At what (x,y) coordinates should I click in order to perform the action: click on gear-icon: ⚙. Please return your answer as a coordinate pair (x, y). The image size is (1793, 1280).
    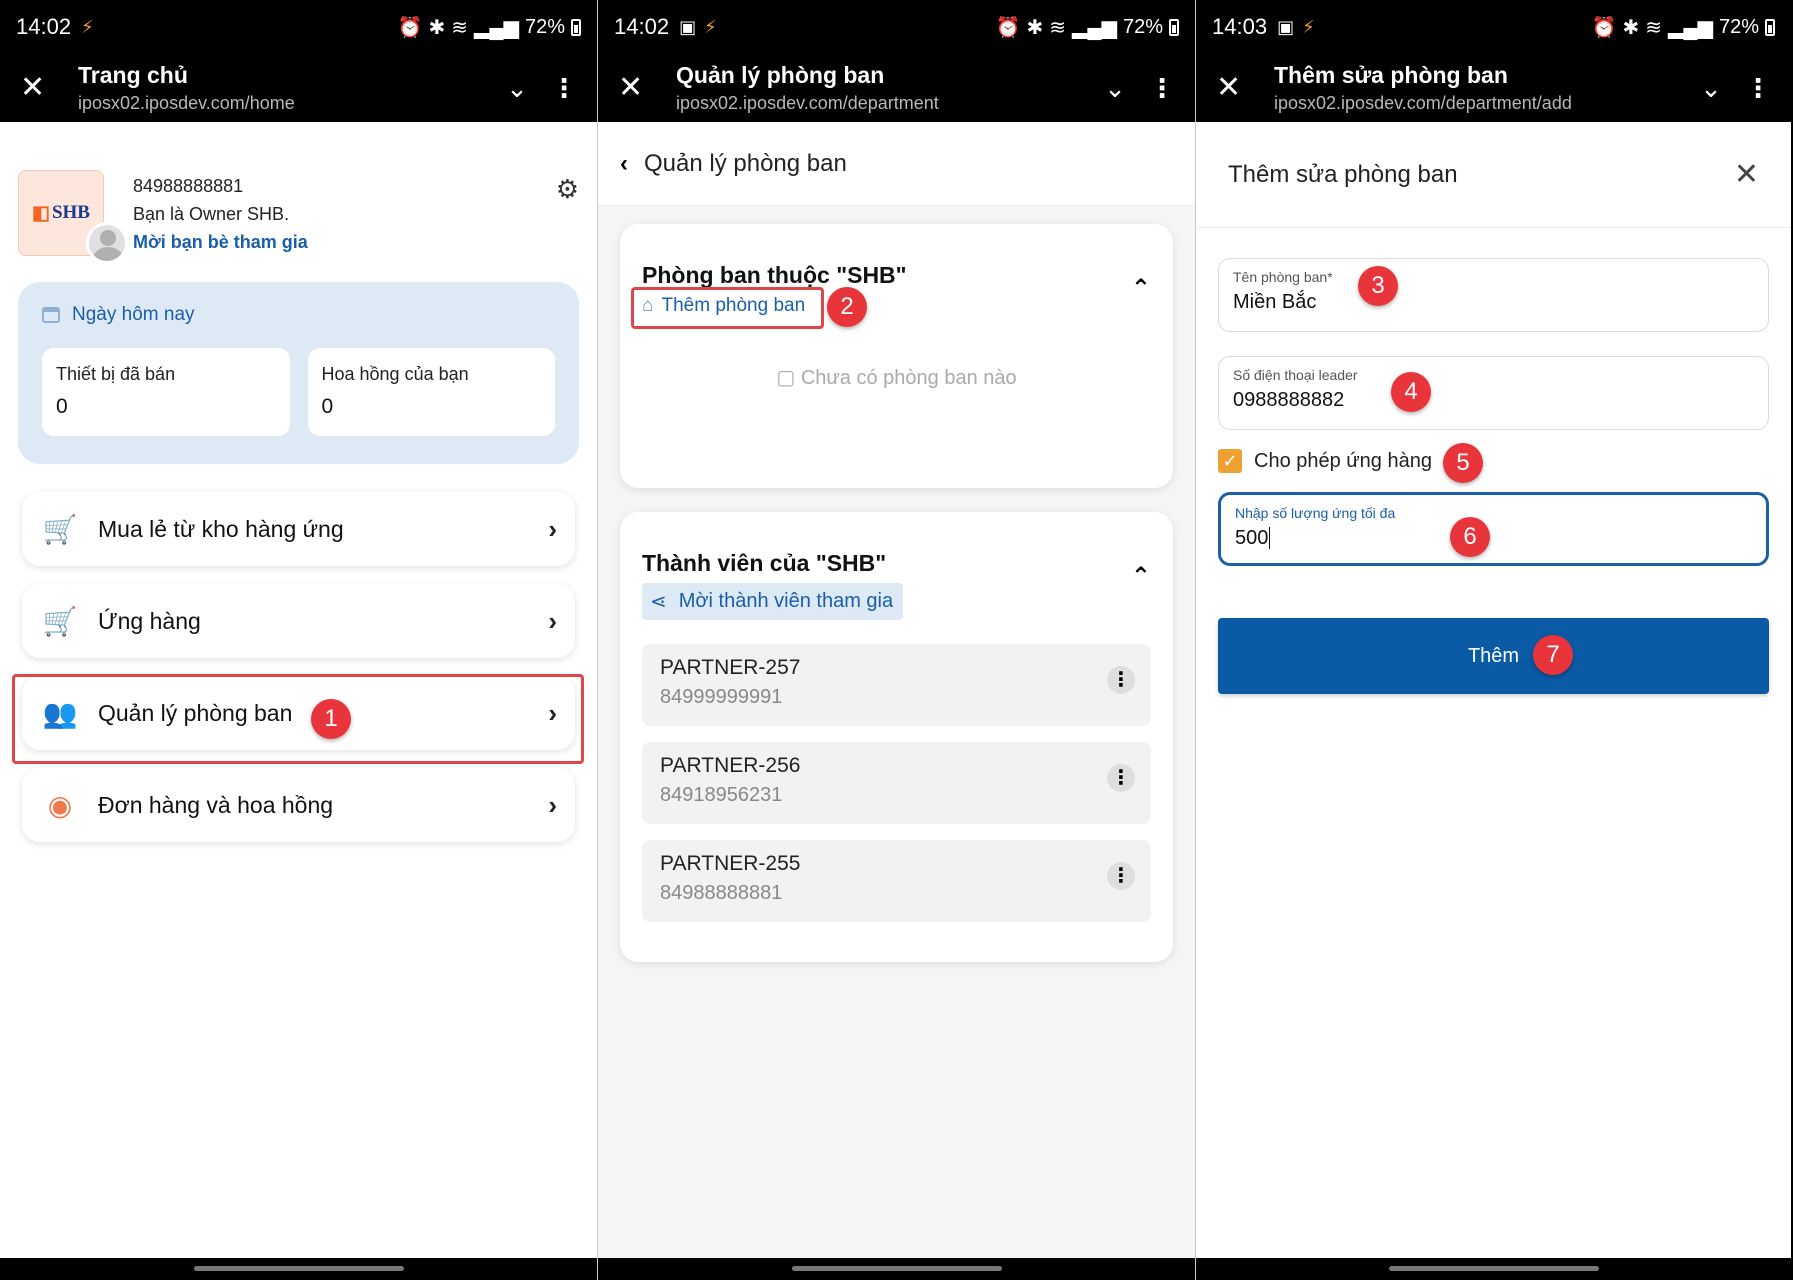
    Looking at the image, I should click on (567, 189).